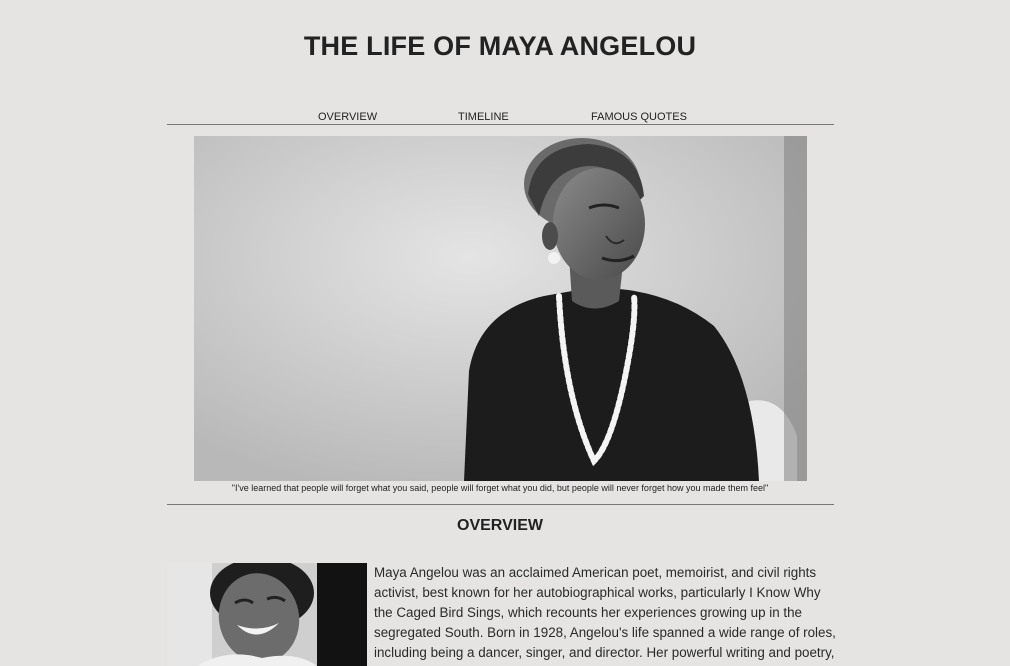 The height and width of the screenshot is (666, 1010). What do you see at coordinates (483, 117) in the screenshot?
I see `nav-timeline-link: TIMELINE` at bounding box center [483, 117].